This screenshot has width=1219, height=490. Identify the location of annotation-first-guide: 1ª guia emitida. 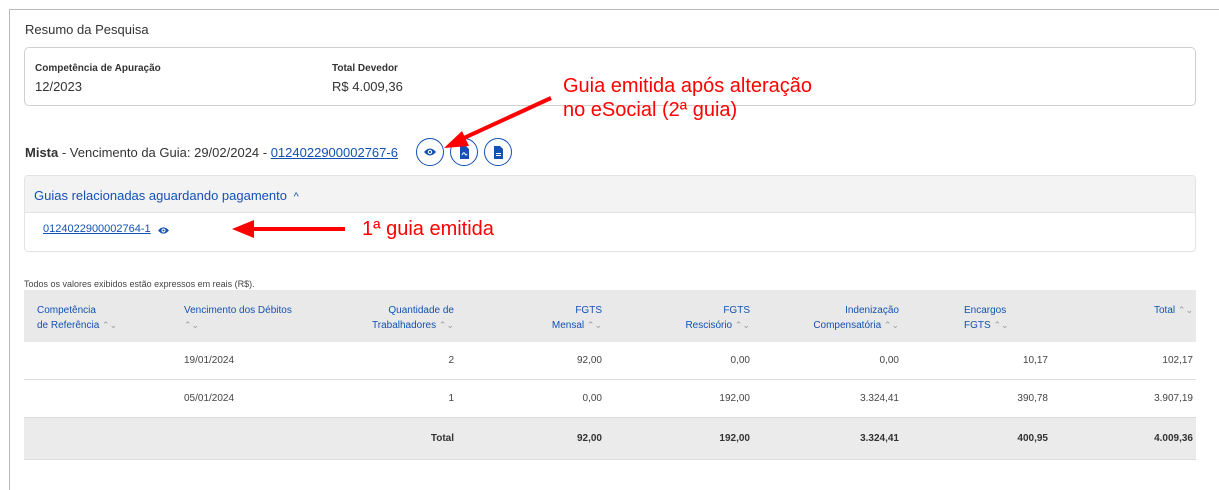
(428, 229).